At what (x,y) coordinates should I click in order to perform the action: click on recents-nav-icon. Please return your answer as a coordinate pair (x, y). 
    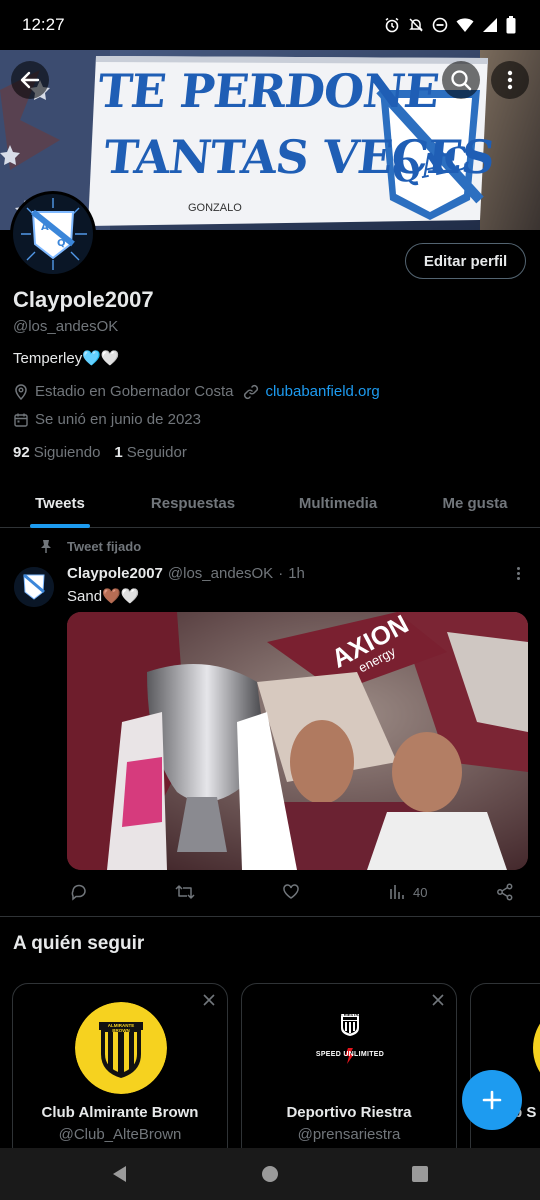
    Looking at the image, I should click on (420, 1174).